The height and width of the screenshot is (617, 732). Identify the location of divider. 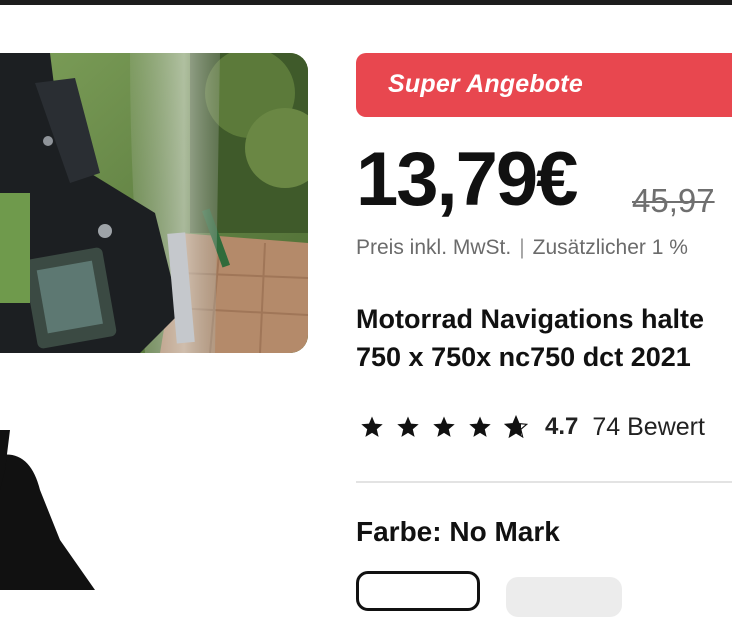
(544, 482).